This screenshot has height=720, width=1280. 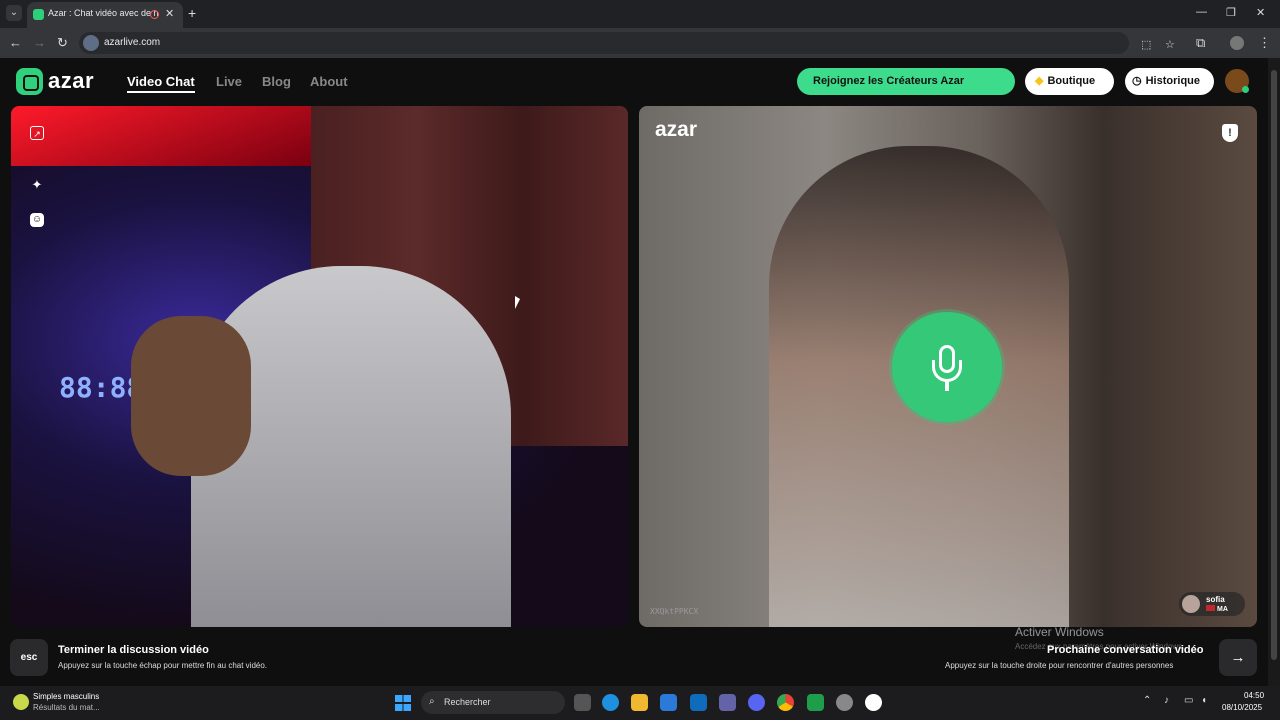 I want to click on maximize-icon: ❐, so click(x=1231, y=12).